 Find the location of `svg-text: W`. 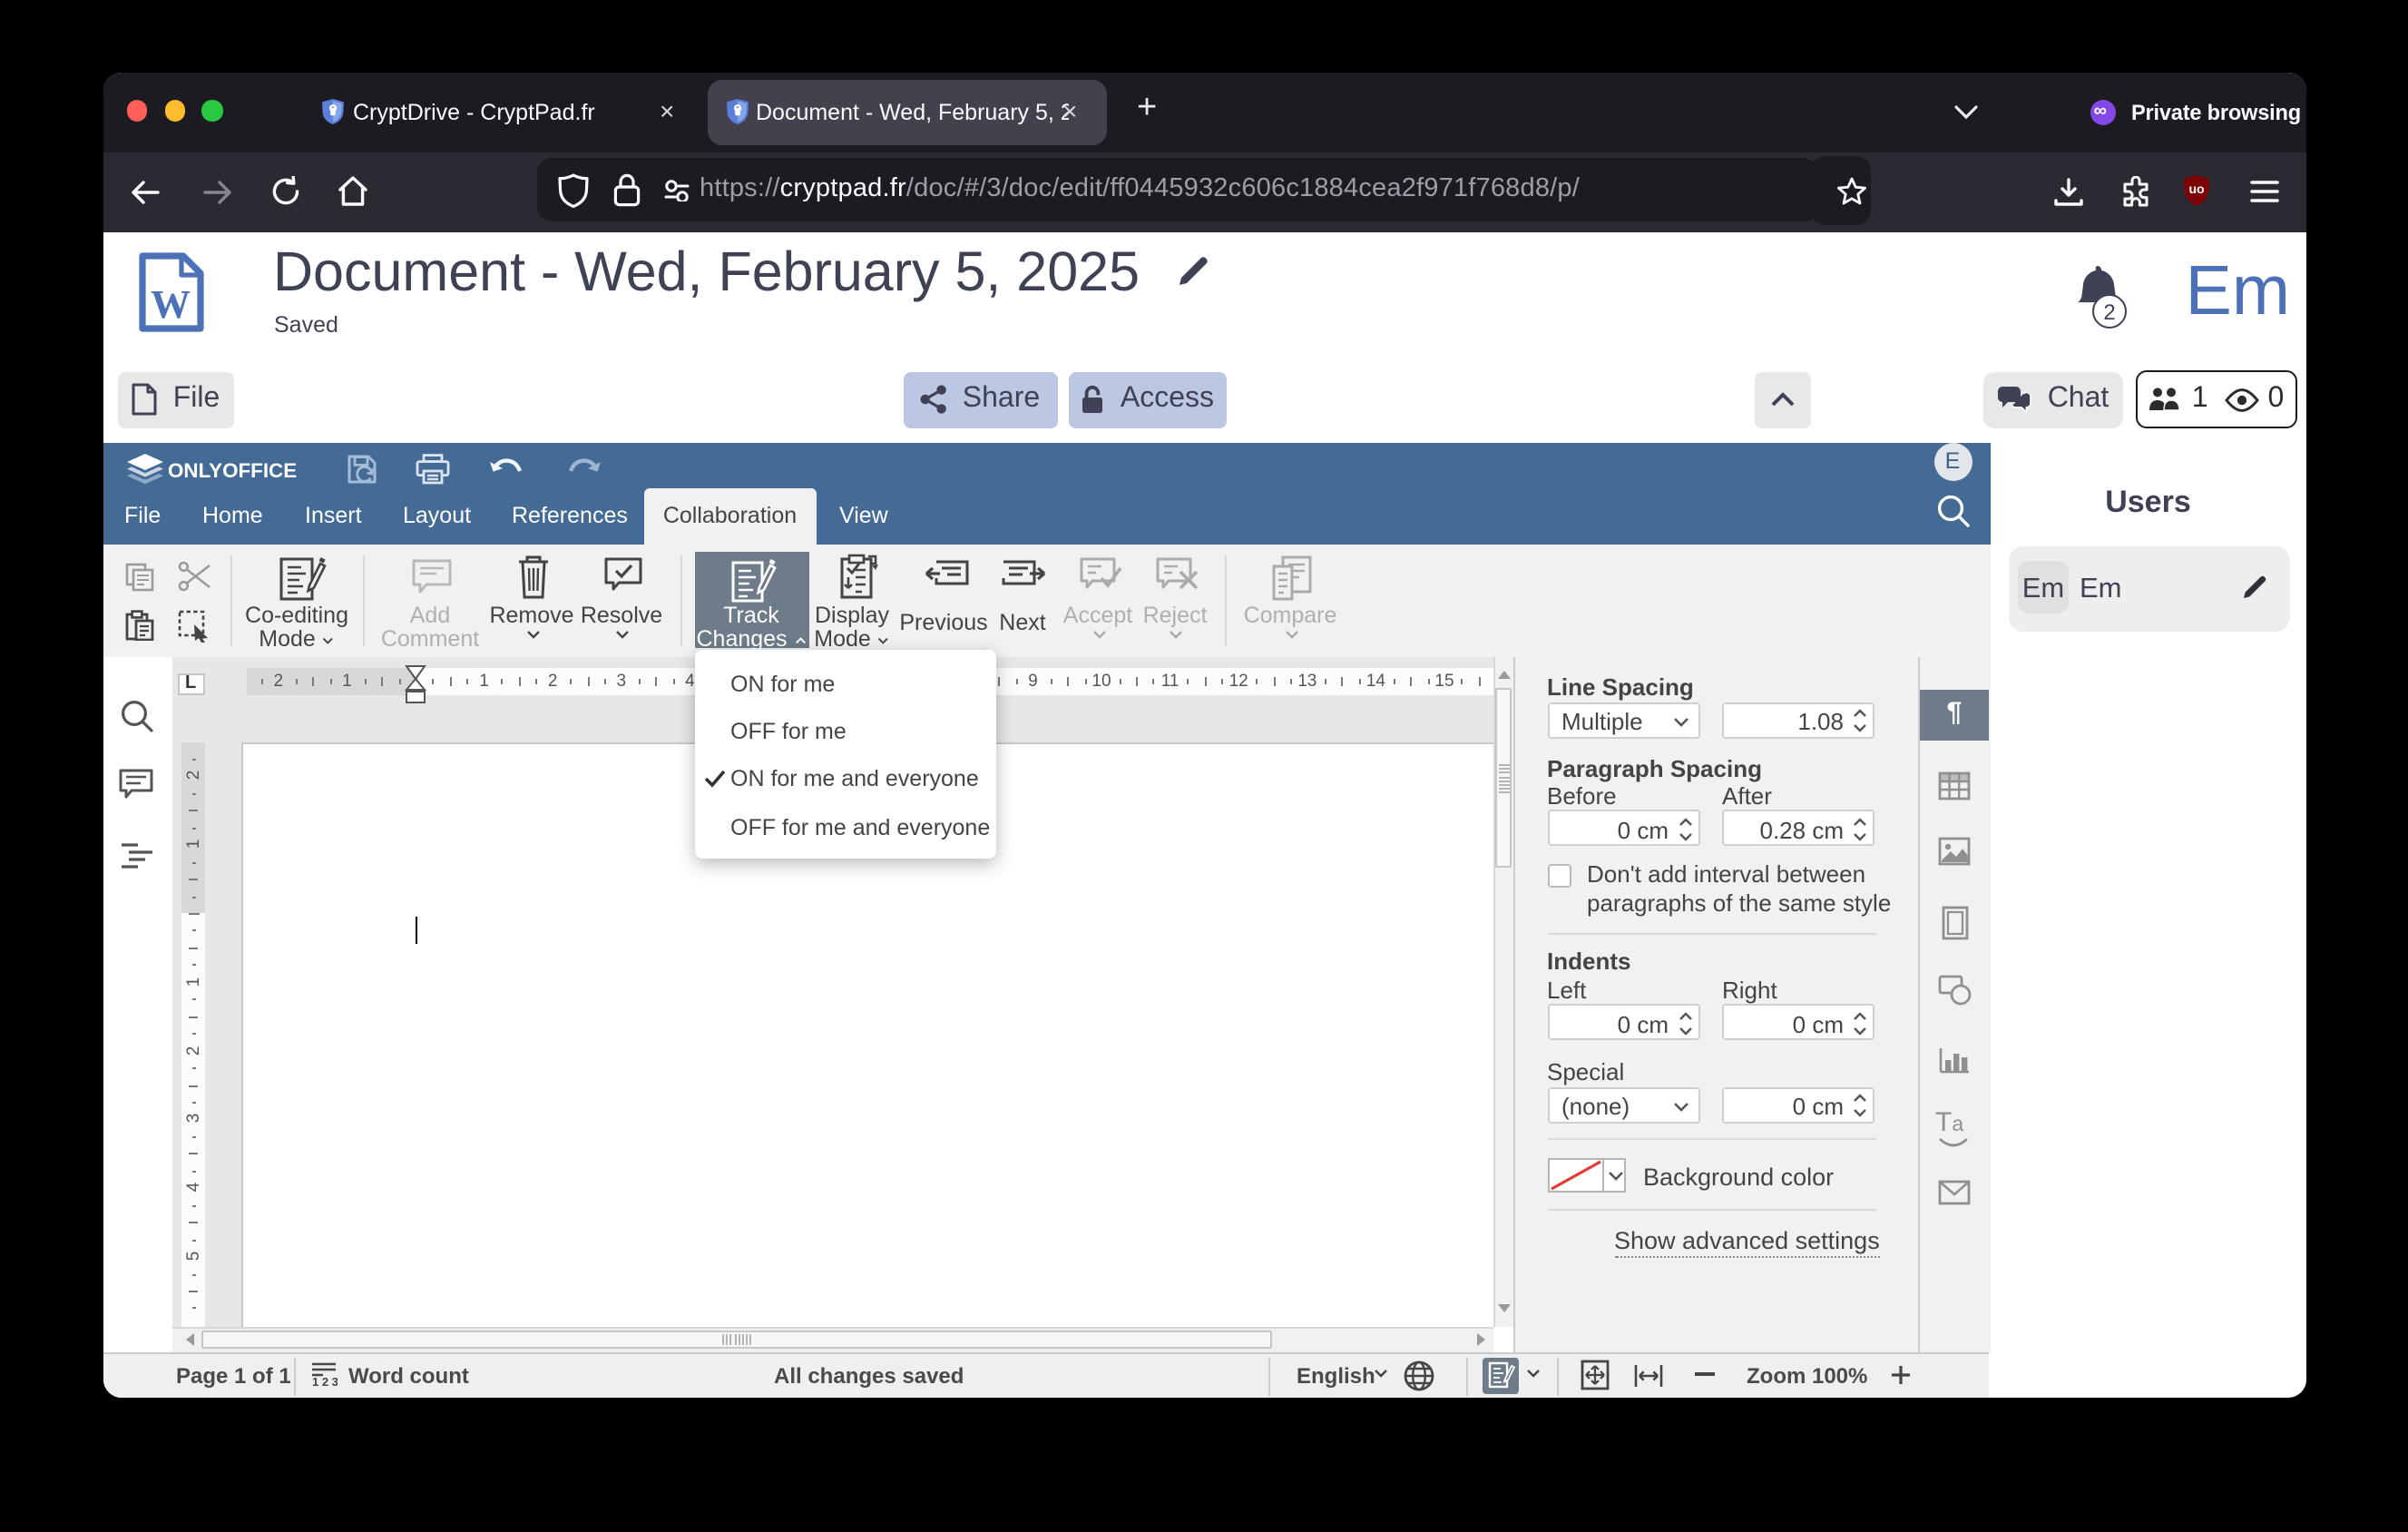

svg-text: W is located at coordinates (171, 303).